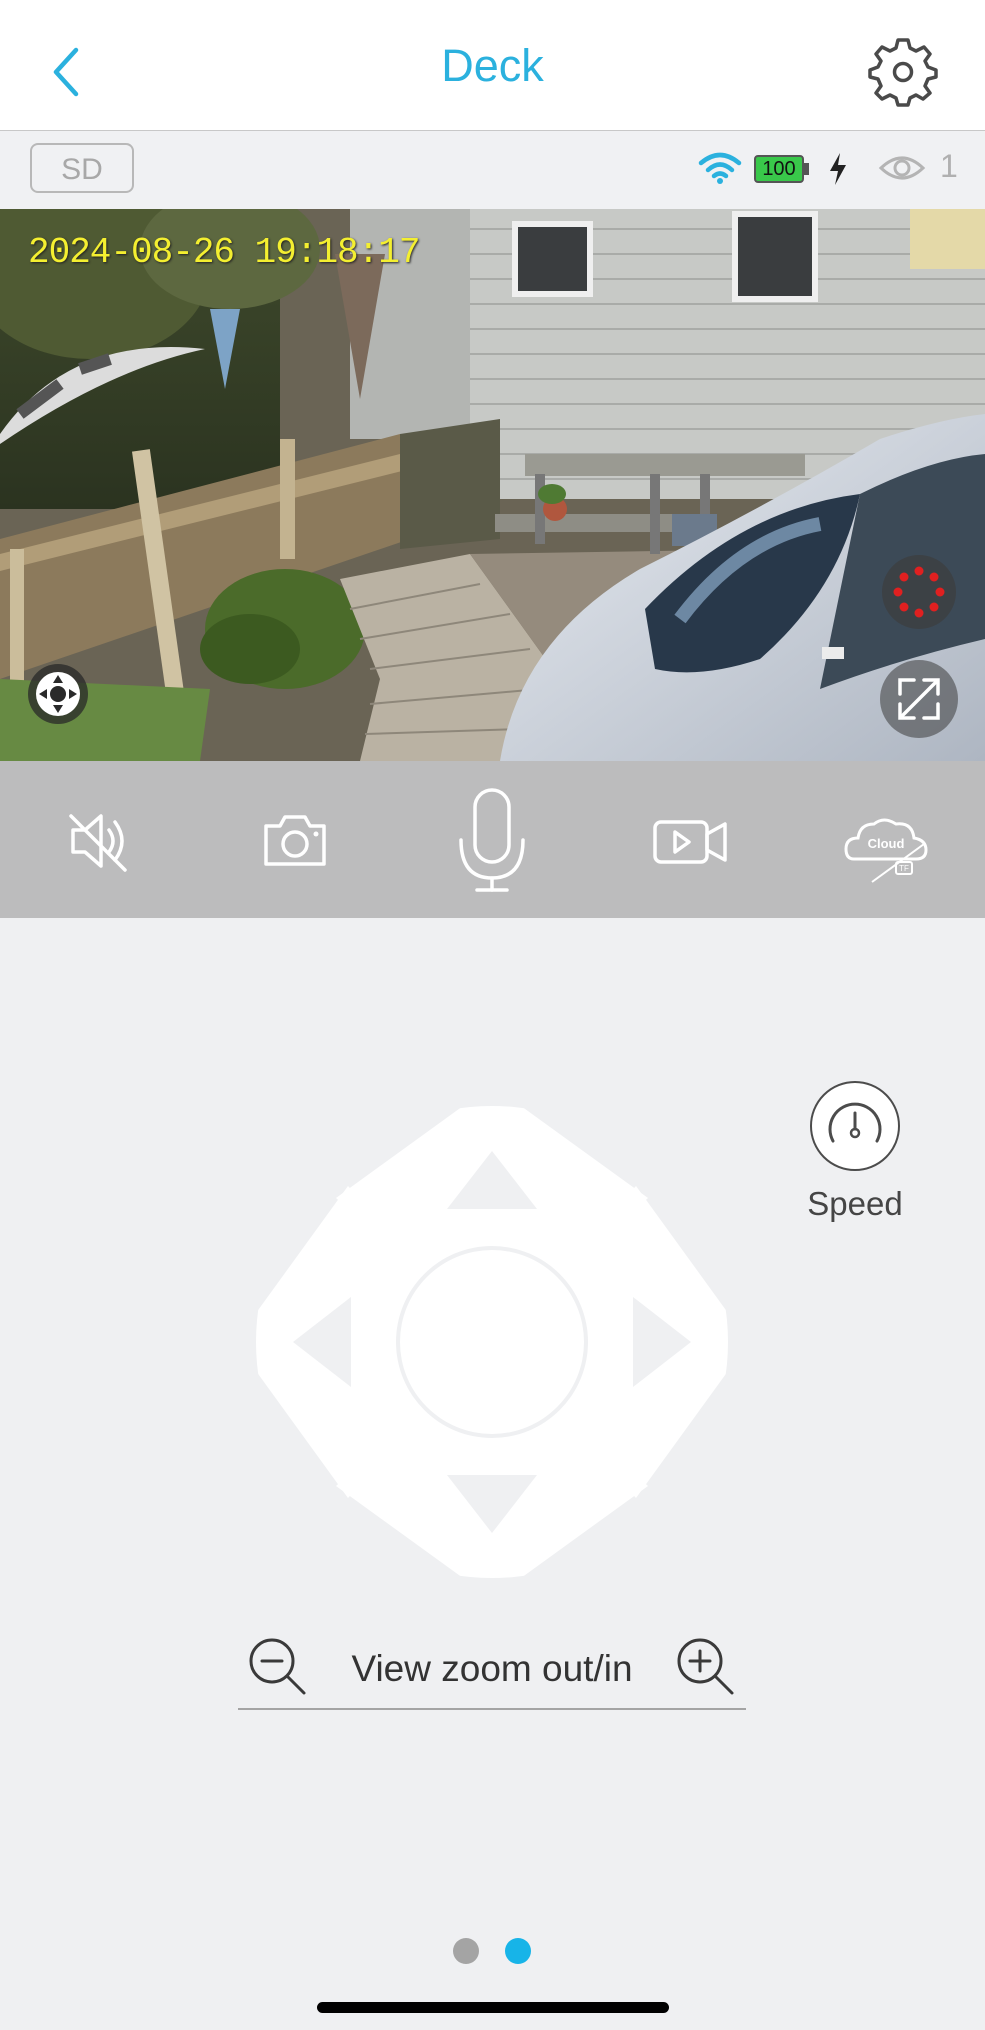 This screenshot has height=2030, width=985. I want to click on zoom-in-button, so click(705, 1666).